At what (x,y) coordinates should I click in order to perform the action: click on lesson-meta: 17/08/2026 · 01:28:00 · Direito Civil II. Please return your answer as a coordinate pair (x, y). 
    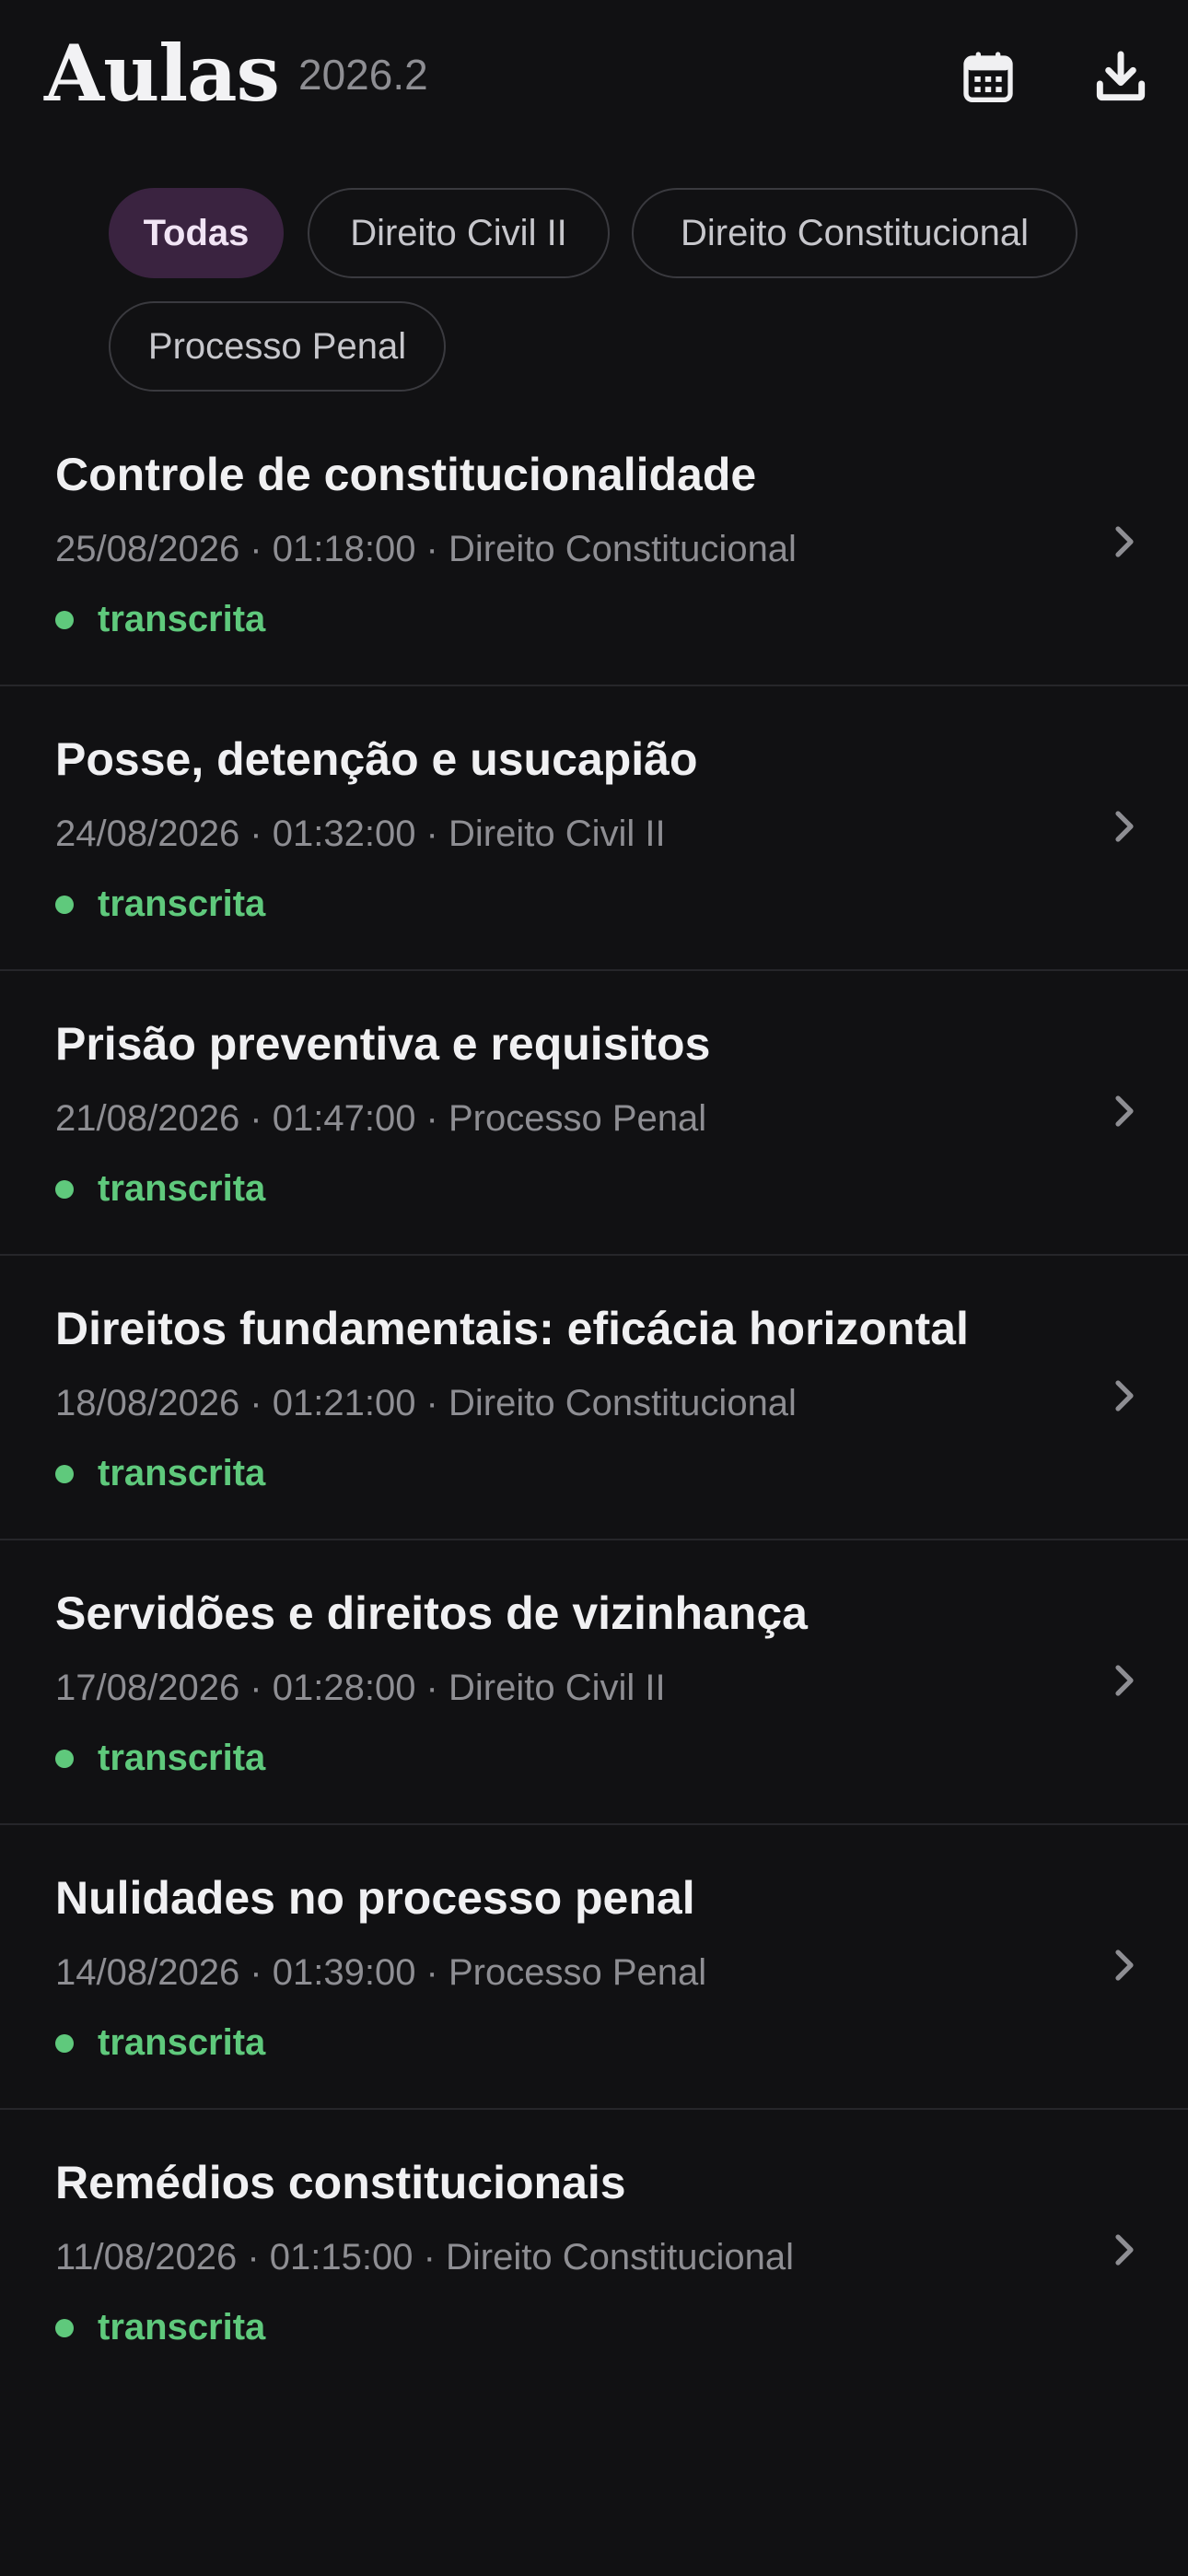
    Looking at the image, I should click on (360, 1688).